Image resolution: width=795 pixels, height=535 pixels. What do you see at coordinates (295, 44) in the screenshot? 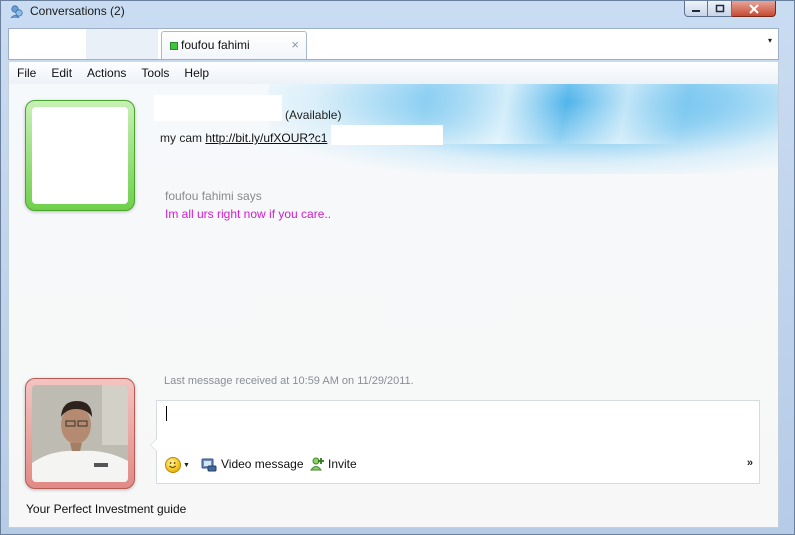
I see `tab-close-icon: ×` at bounding box center [295, 44].